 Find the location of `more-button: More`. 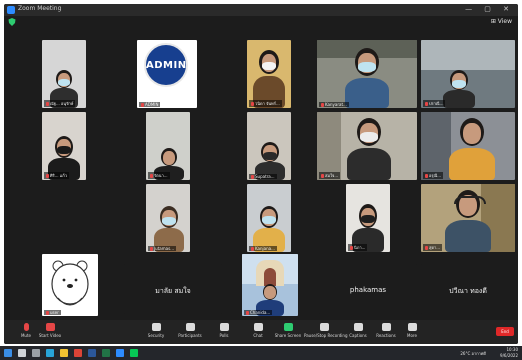

more-button: More is located at coordinates (412, 330).